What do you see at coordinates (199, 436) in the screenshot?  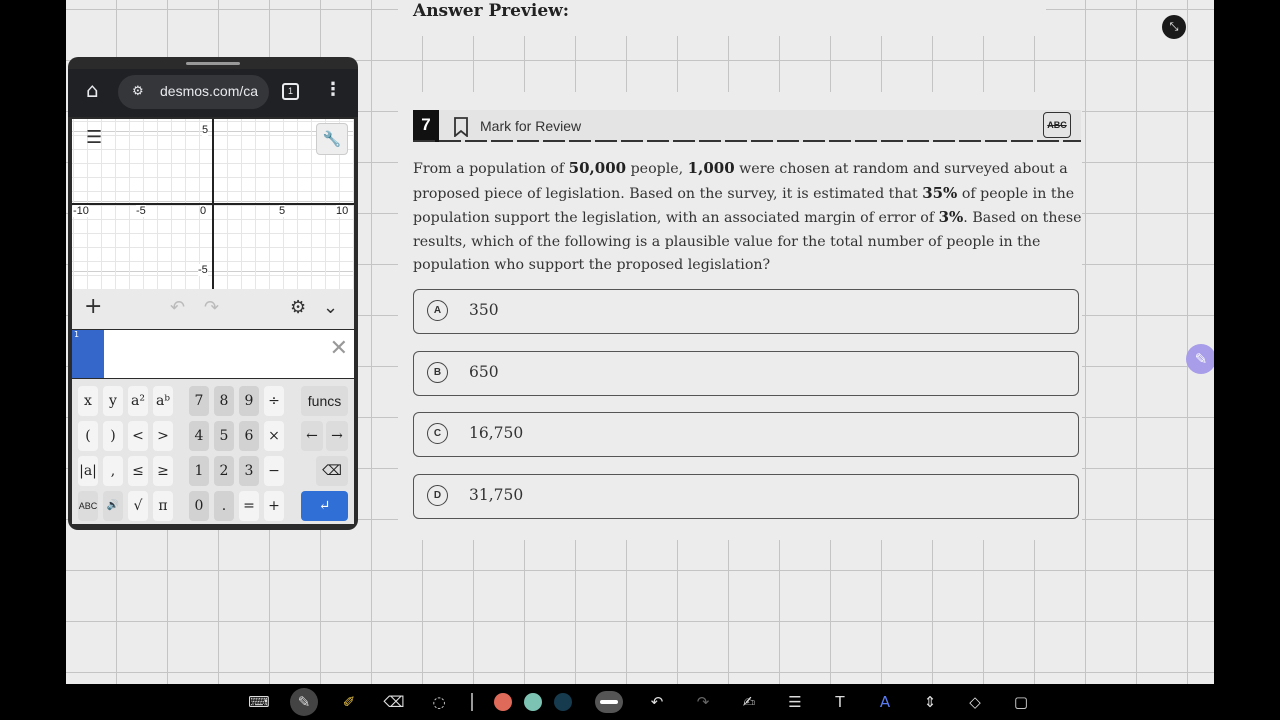 I see `key-4: 4` at bounding box center [199, 436].